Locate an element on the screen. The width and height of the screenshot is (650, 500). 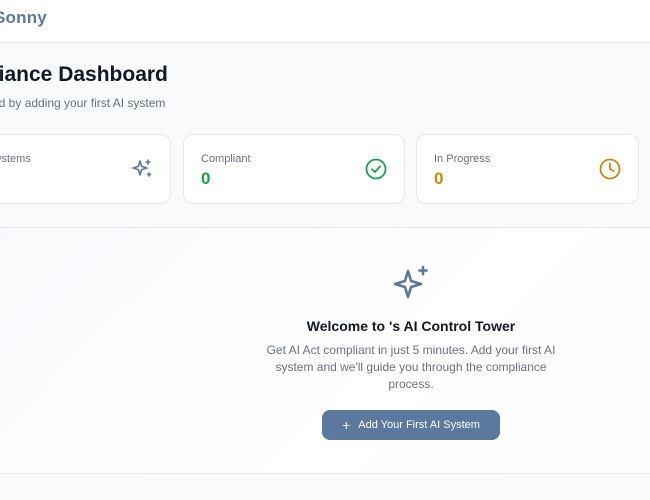
stat-label: In Progress is located at coordinates (462, 159).